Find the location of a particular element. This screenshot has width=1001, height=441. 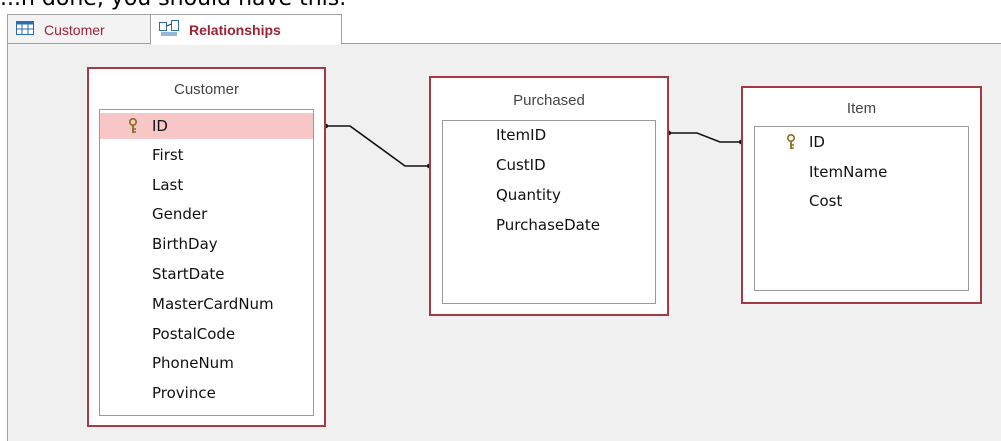

field-customer-gender: Gender is located at coordinates (206, 214).